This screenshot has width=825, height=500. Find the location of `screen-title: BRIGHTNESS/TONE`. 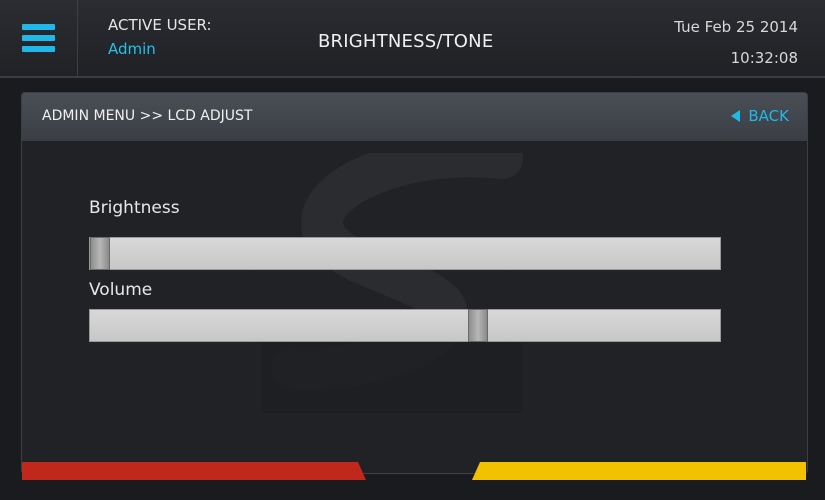

screen-title: BRIGHTNESS/TONE is located at coordinates (406, 41).